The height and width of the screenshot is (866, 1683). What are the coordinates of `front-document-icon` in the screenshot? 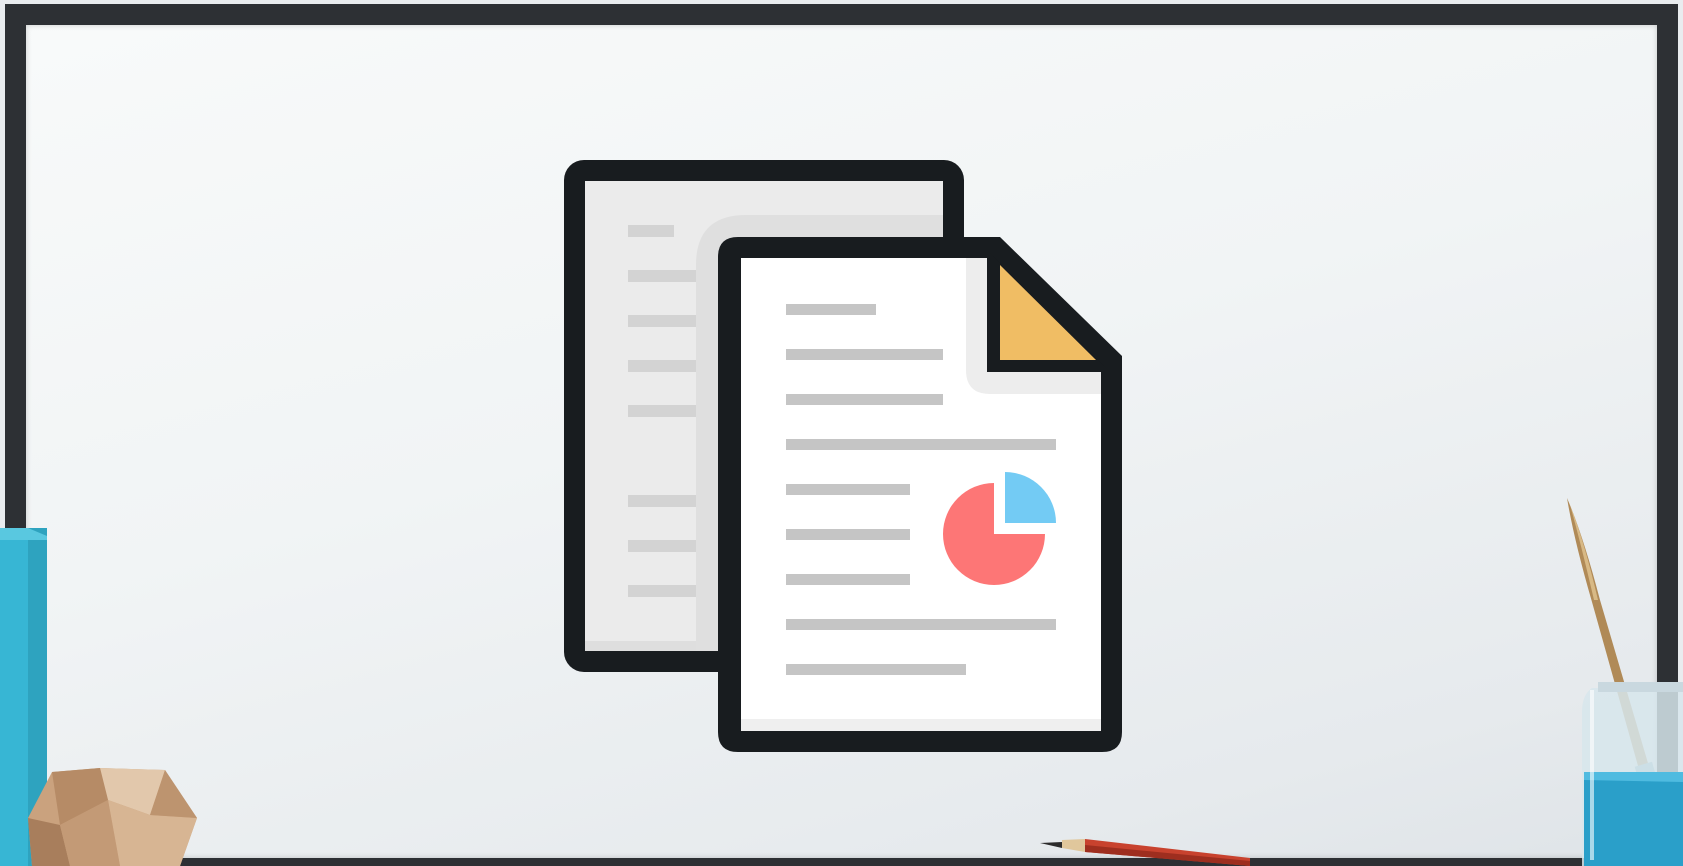 It's located at (920, 494).